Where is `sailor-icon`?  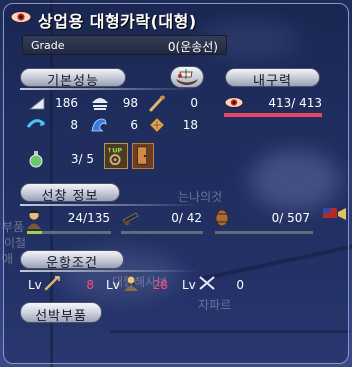 sailor-icon is located at coordinates (34, 219).